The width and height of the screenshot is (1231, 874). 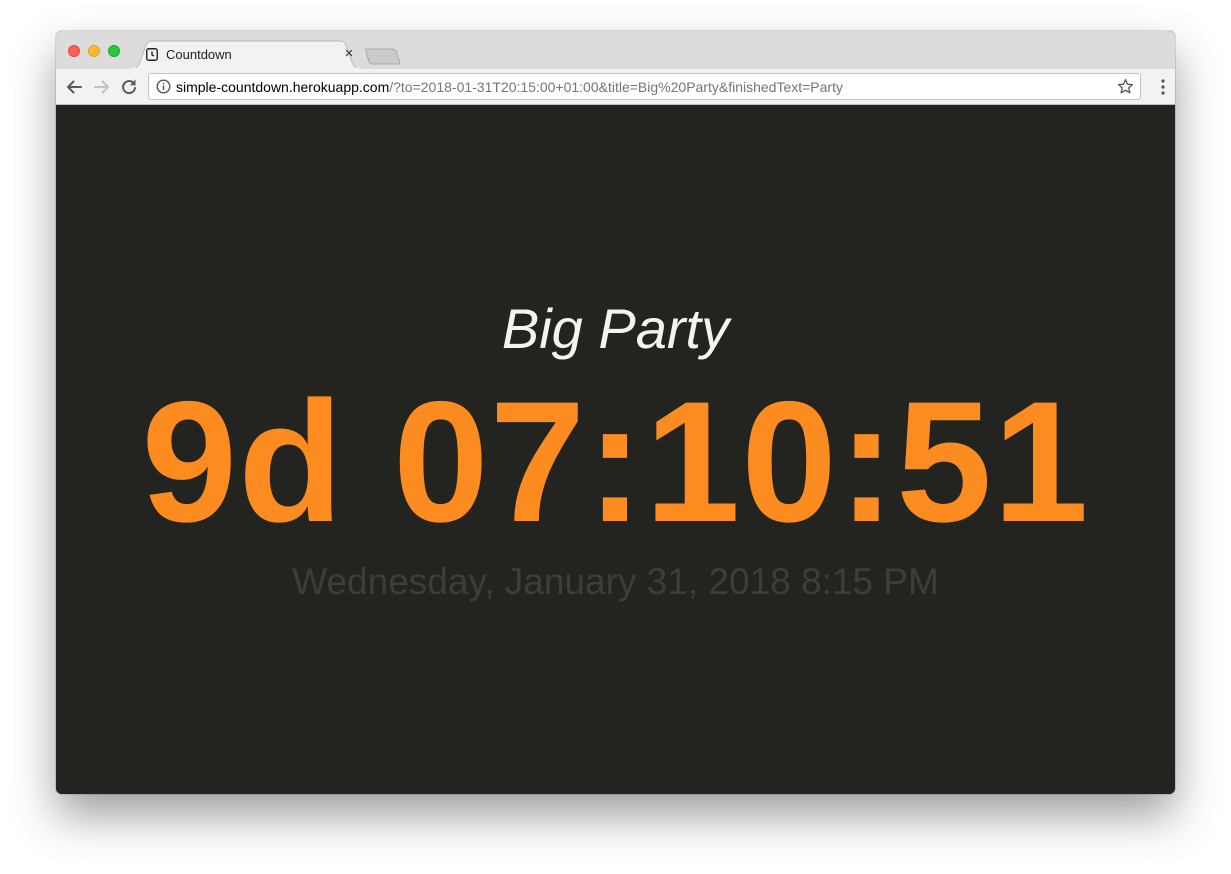 I want to click on countdown-target-date: Wednesday, January 31, 2018 8:15 PM, so click(x=615, y=581).